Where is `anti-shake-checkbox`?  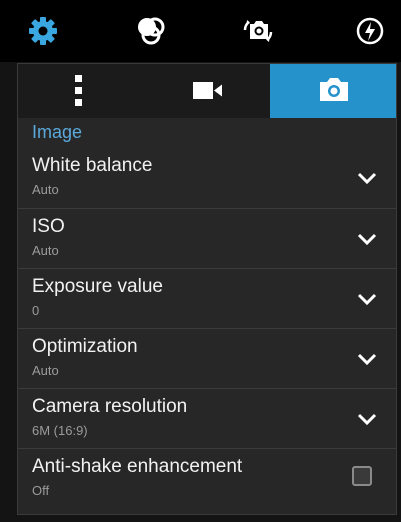
anti-shake-checkbox is located at coordinates (362, 476).